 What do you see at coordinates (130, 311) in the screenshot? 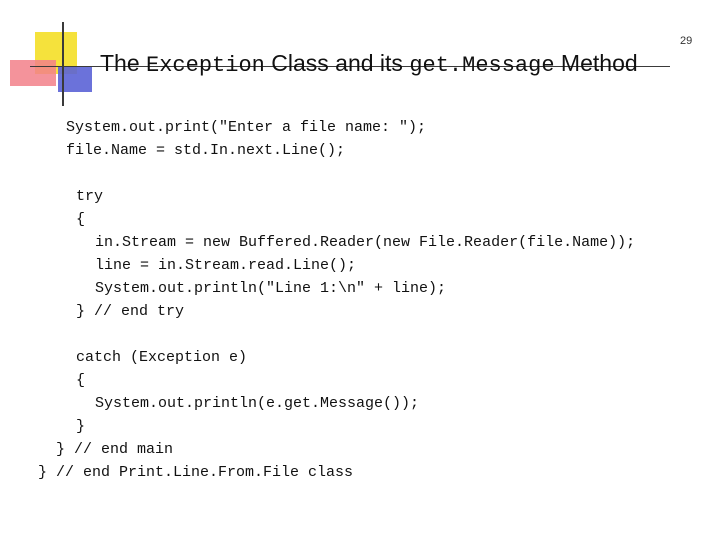
I see `code-line: } // end try` at bounding box center [130, 311].